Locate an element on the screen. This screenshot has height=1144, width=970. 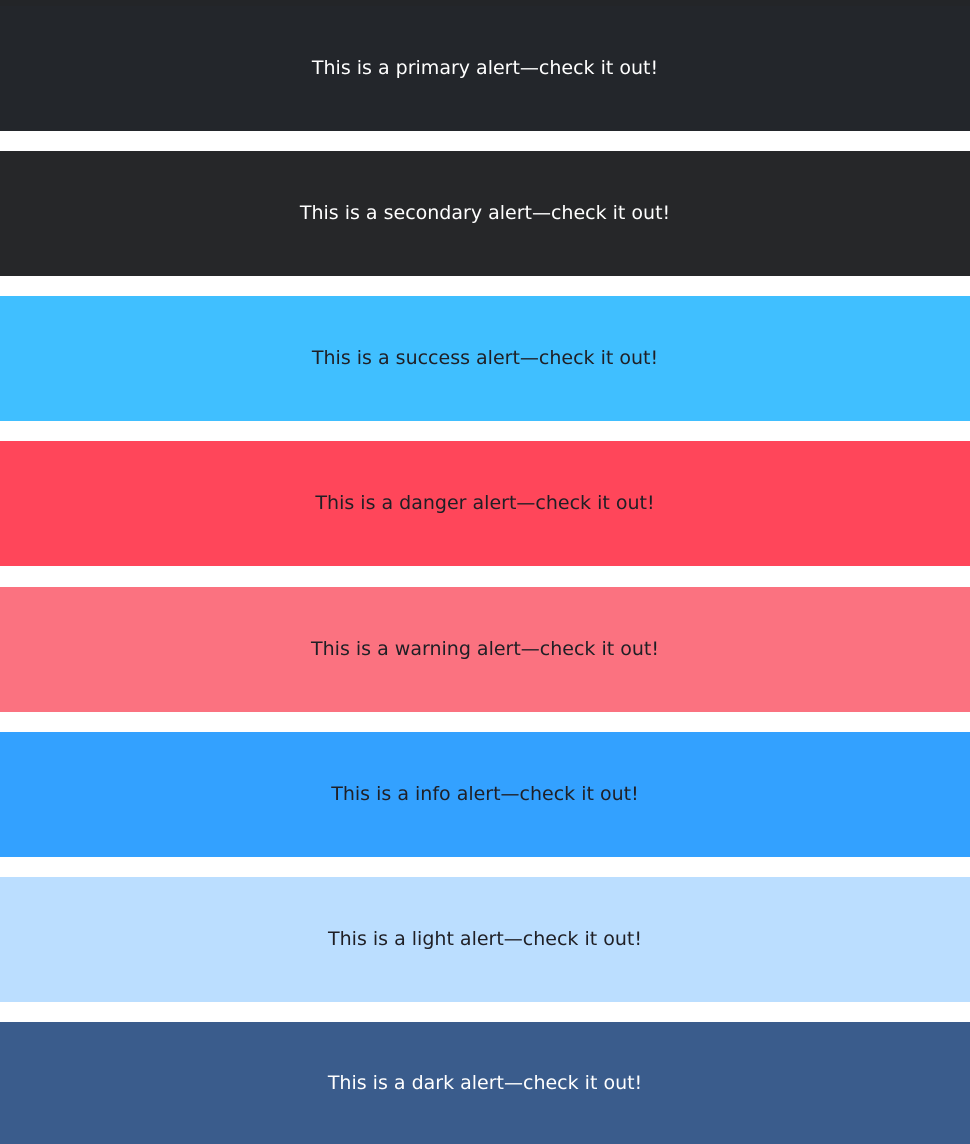
alert-danger: This is a danger alert—check it out! is located at coordinates (485, 503).